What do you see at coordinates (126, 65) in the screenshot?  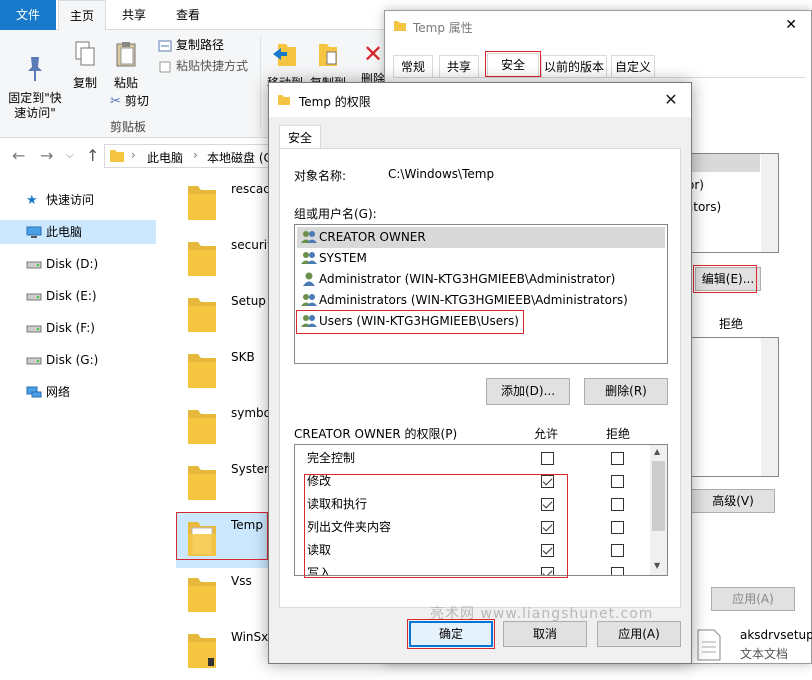 I see `paste-button: 粘贴` at bounding box center [126, 65].